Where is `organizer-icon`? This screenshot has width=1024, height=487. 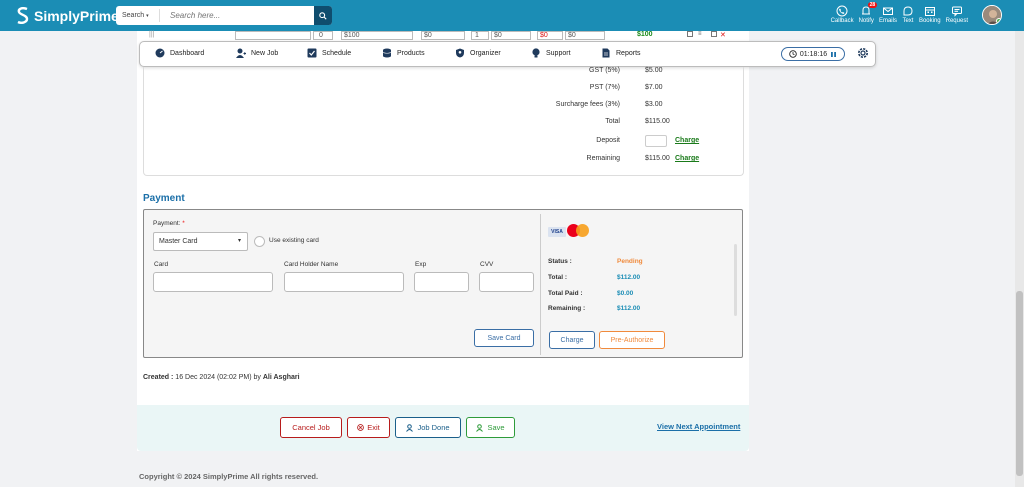
organizer-icon is located at coordinates (460, 53).